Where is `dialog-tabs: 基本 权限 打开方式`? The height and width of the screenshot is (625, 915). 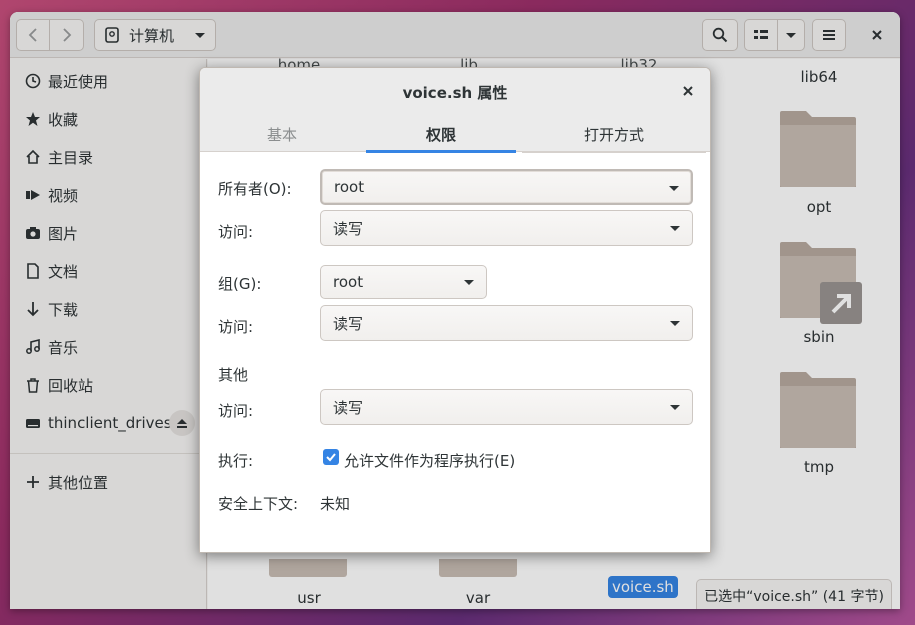
dialog-tabs: 基本 权限 打开方式 is located at coordinates (455, 134).